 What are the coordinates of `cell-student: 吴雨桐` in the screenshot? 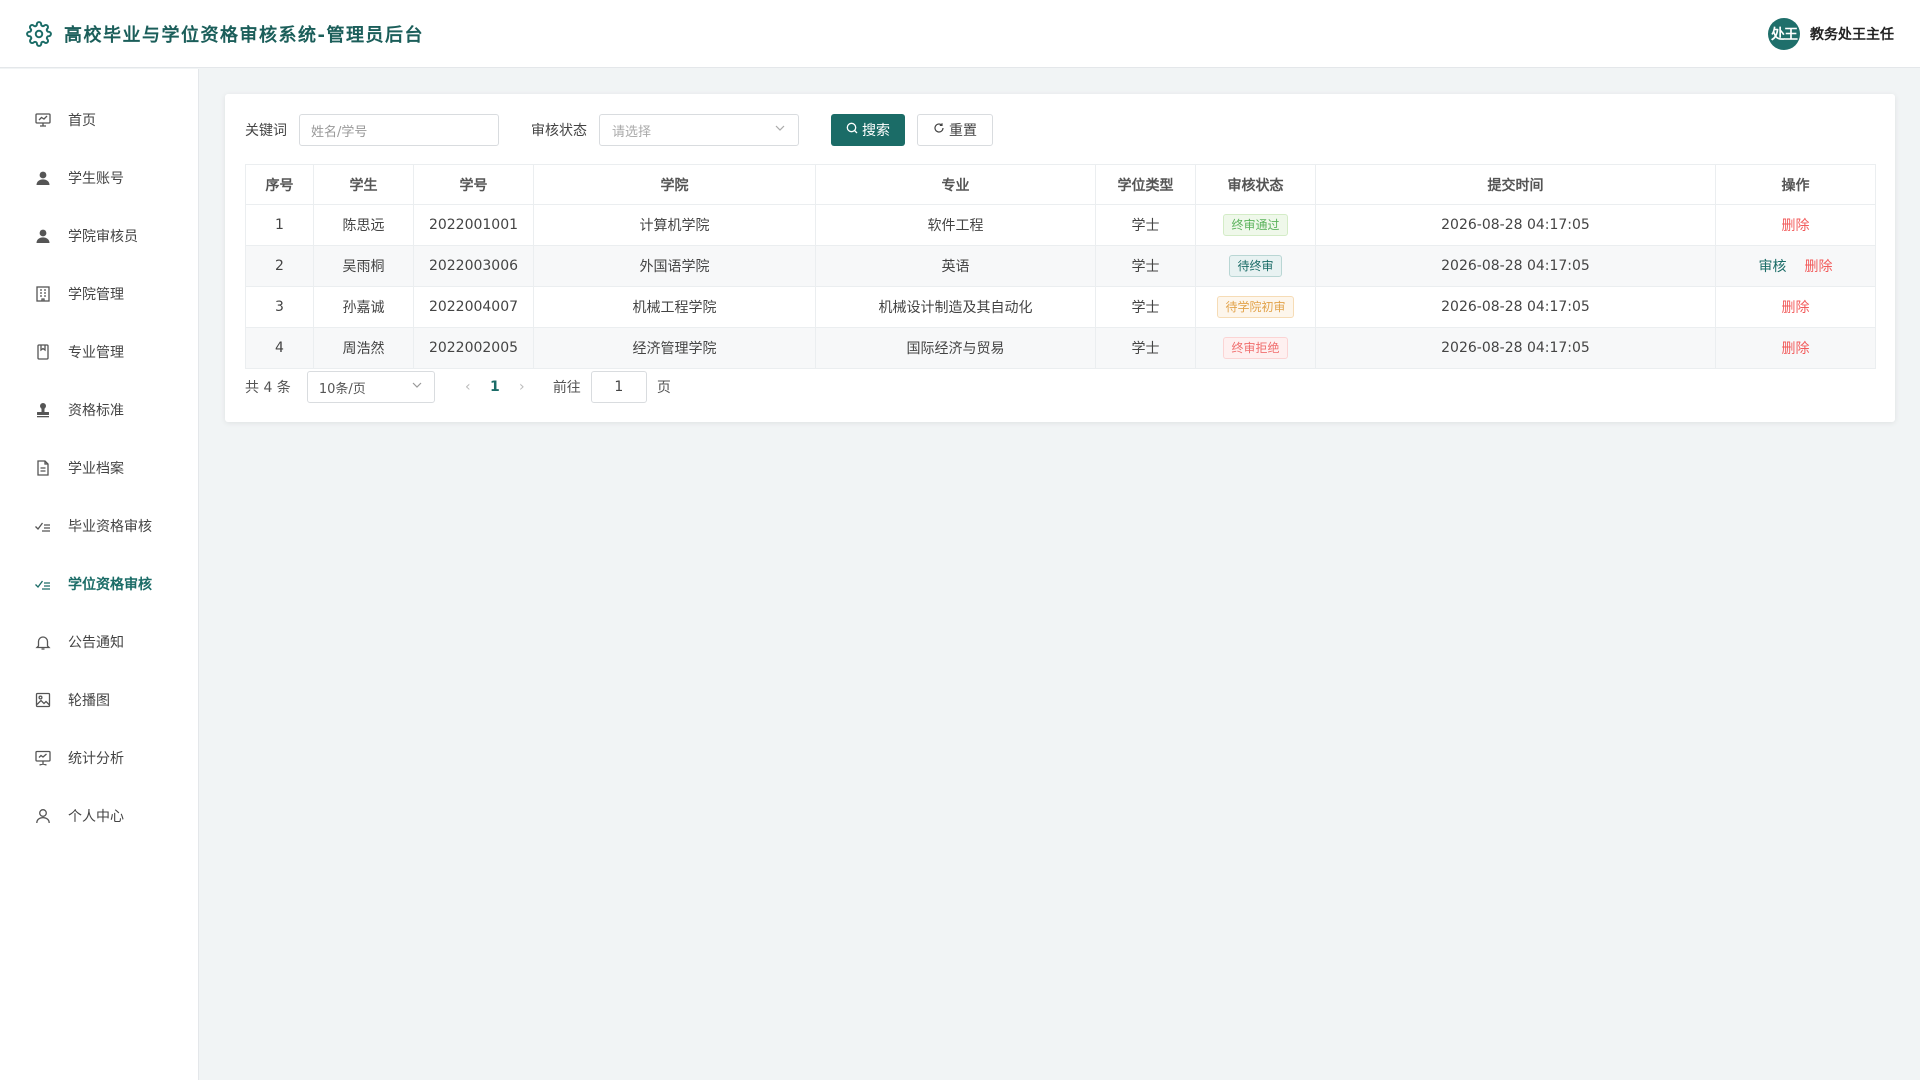 It's located at (363, 266).